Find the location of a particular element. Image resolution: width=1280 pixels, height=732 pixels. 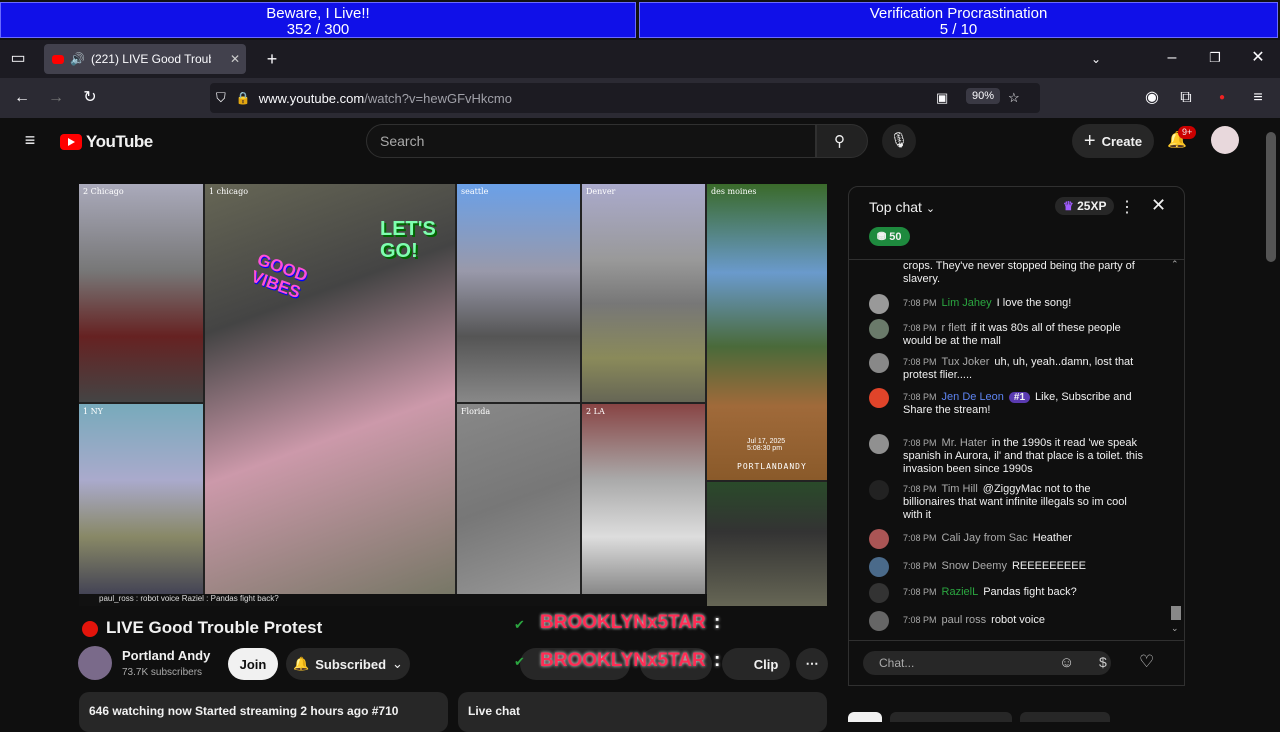

gift-counter: ⛃ 50 is located at coordinates (889, 236).